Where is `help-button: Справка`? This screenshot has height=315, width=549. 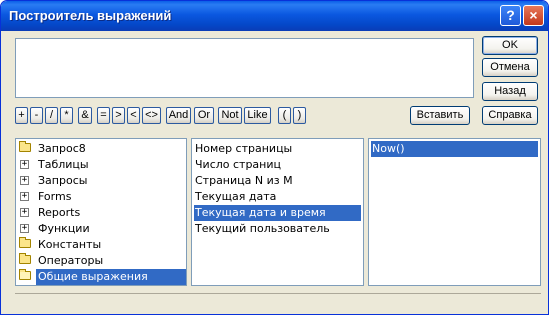 help-button: Справка is located at coordinates (510, 115).